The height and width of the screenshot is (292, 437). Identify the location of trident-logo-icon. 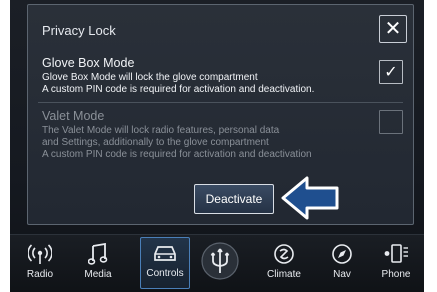
(220, 261).